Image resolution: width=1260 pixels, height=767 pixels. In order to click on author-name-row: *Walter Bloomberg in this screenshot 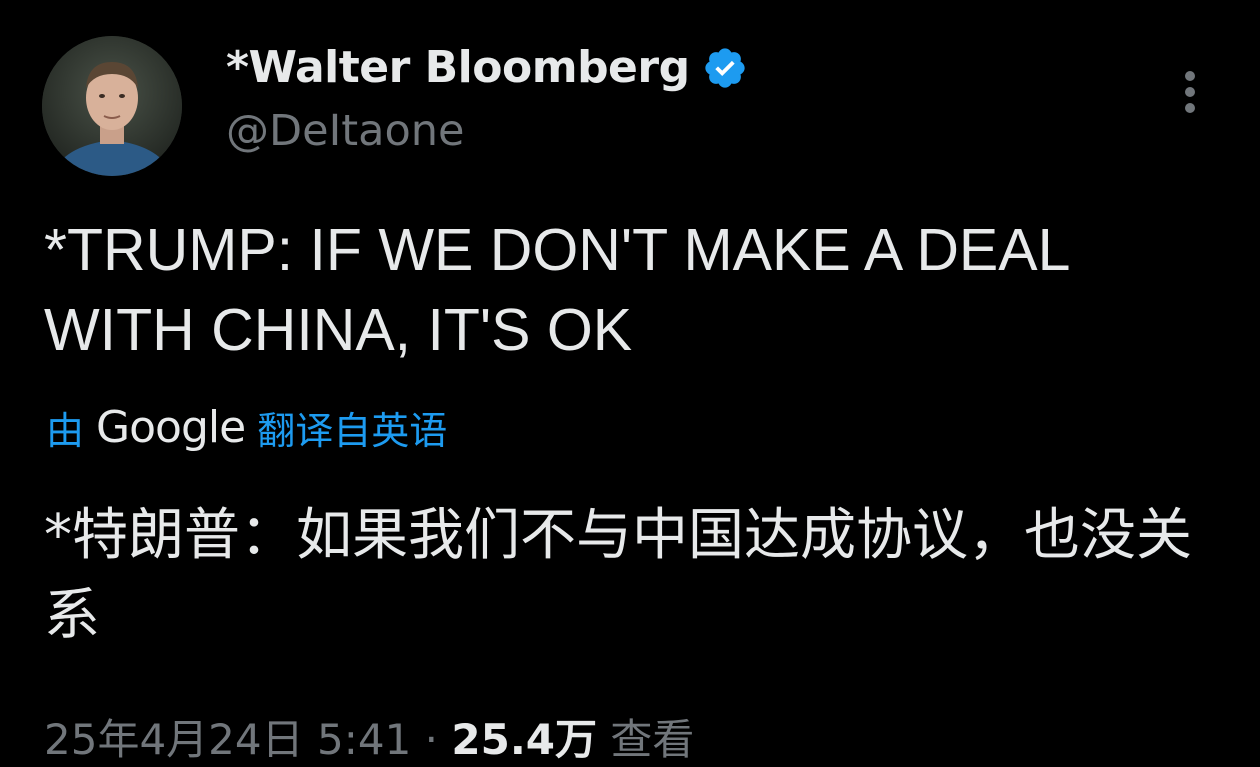, I will do `click(487, 67)`.